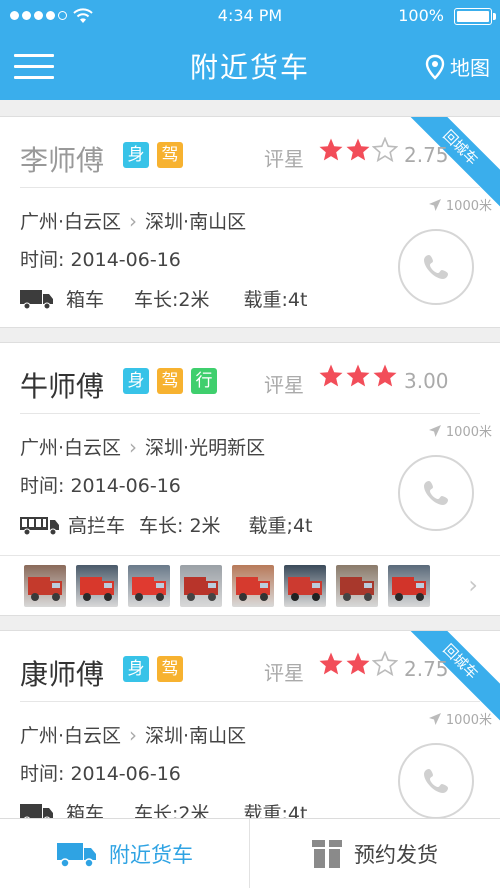  Describe the element at coordinates (470, 68) in the screenshot. I see `map-label: 地图` at that location.